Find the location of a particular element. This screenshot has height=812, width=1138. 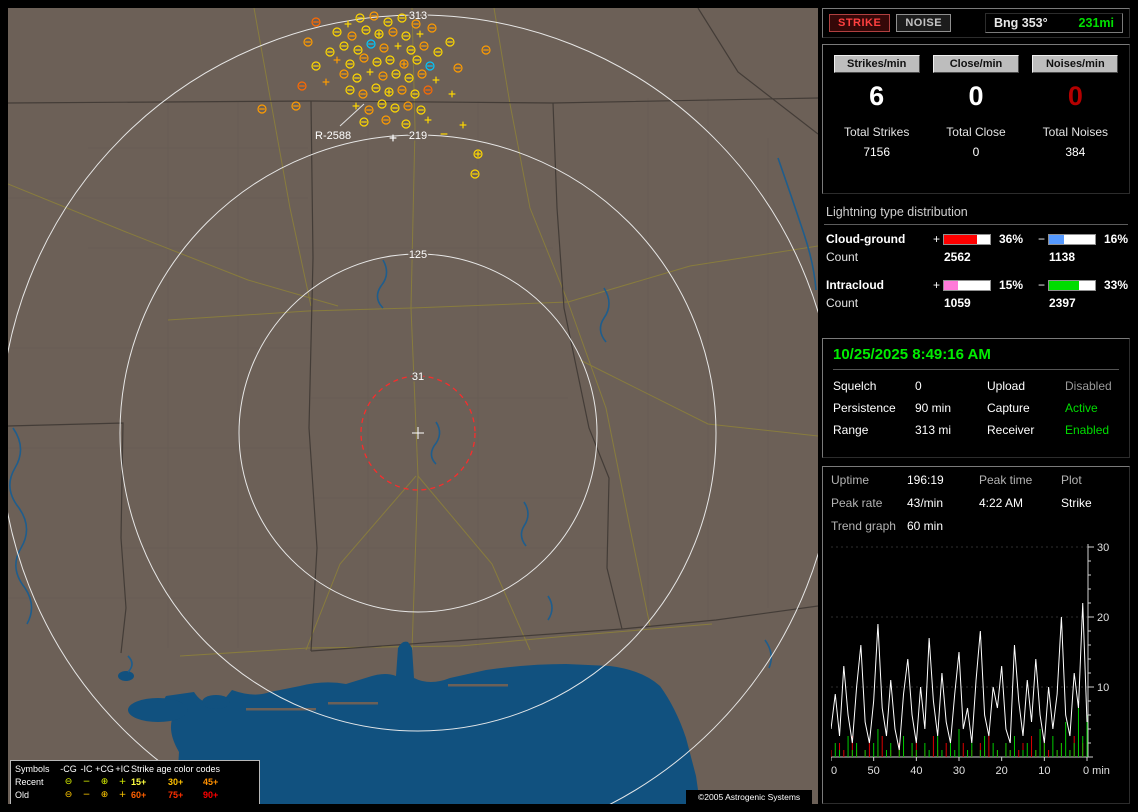

distribution-title: Lightning type distribution is located at coordinates (976, 213).